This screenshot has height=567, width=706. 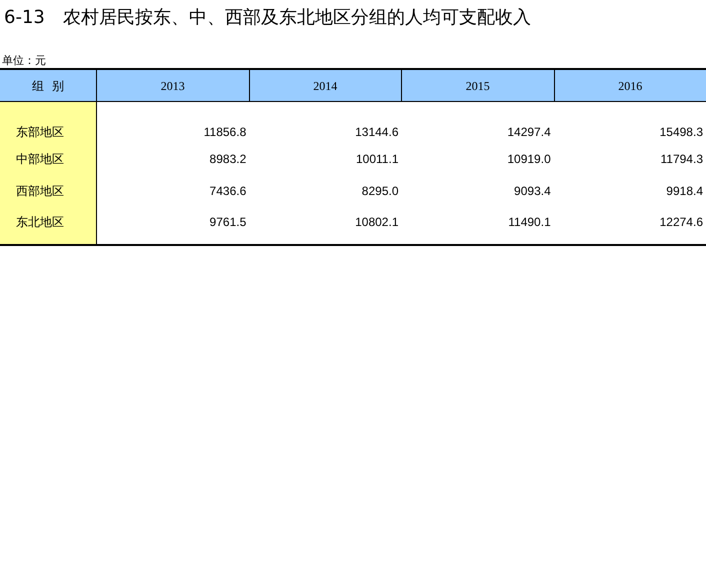 What do you see at coordinates (228, 191) in the screenshot?
I see `table-cell-text: 7436.6` at bounding box center [228, 191].